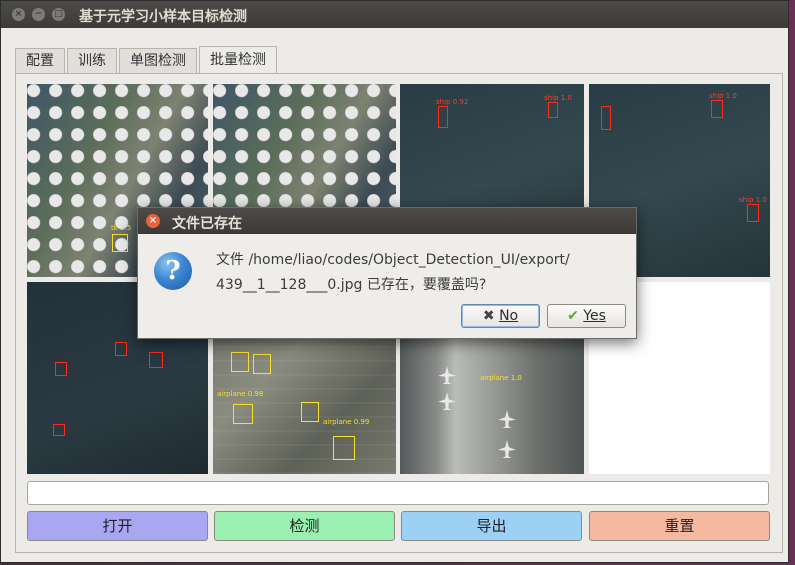  I want to click on title-bar: × − □ 基于元学习小样本目标检测, so click(394, 14).